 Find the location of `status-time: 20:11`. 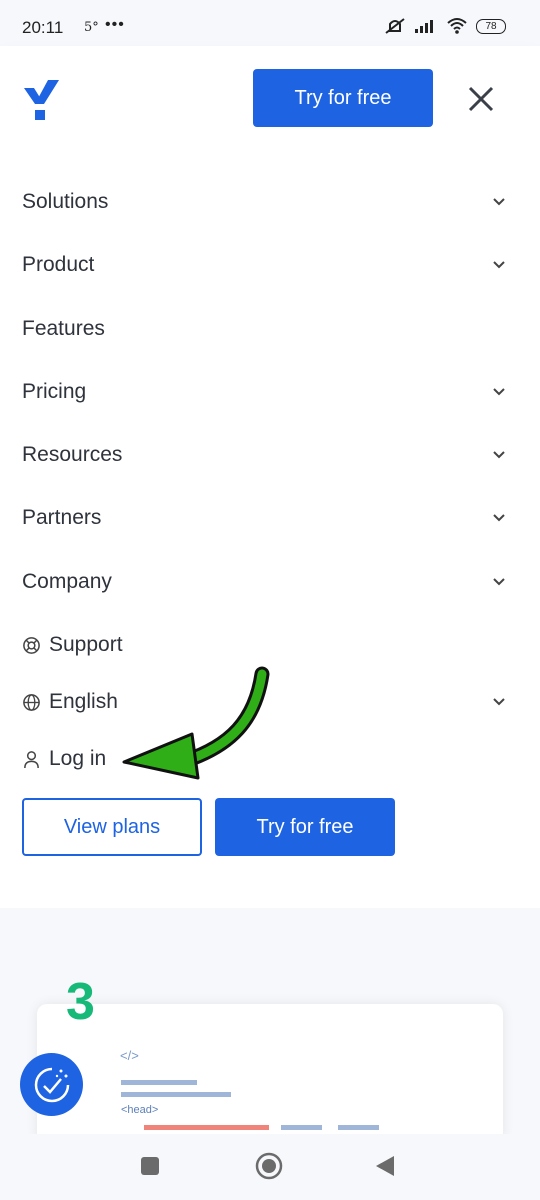

status-time: 20:11 is located at coordinates (43, 27).